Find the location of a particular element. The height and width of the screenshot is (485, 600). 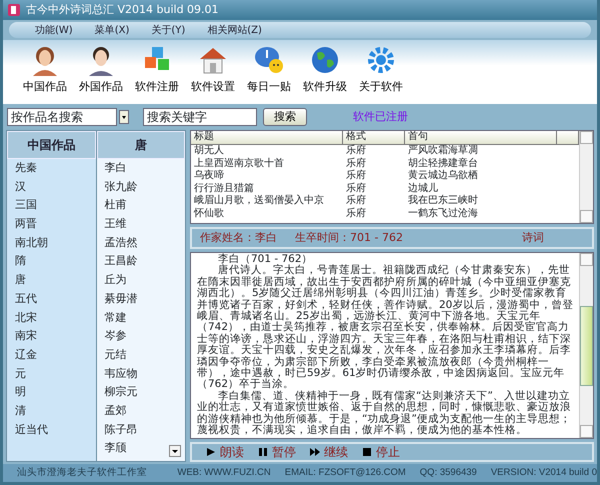

column-header: 格式 is located at coordinates (374, 137).